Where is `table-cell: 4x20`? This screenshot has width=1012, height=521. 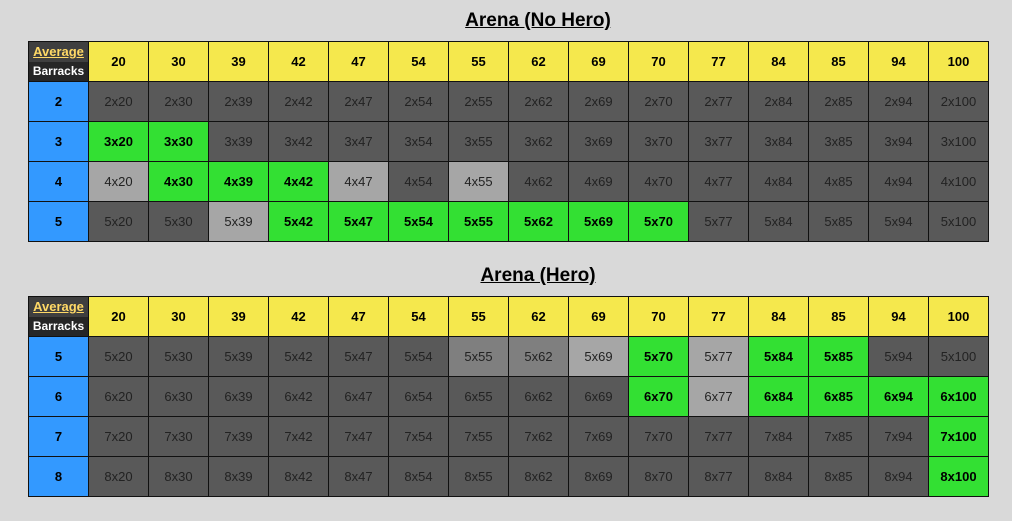
table-cell: 4x20 is located at coordinates (118, 181).